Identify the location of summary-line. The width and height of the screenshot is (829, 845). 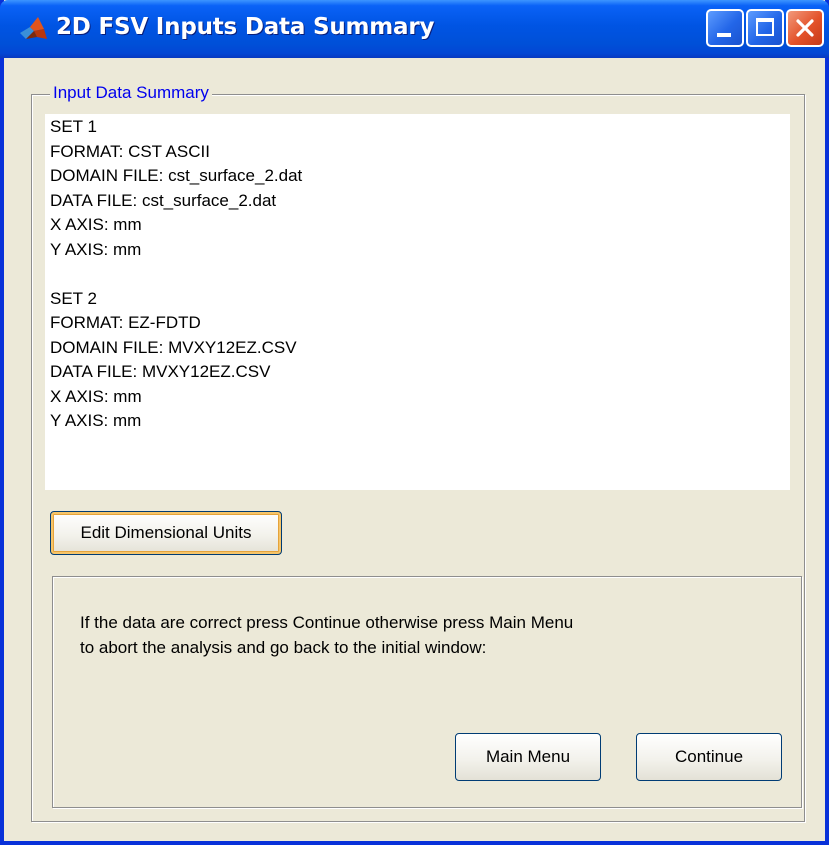
(420, 274).